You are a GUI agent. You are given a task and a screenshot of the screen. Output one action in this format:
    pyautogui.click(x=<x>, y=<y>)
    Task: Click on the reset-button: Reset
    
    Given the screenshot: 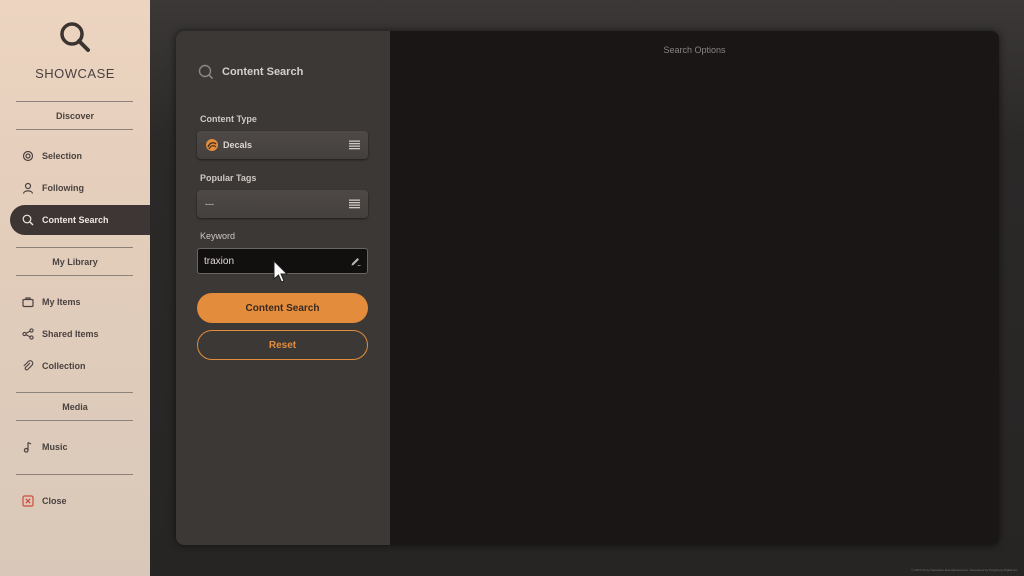 What is the action you would take?
    pyautogui.click(x=282, y=345)
    